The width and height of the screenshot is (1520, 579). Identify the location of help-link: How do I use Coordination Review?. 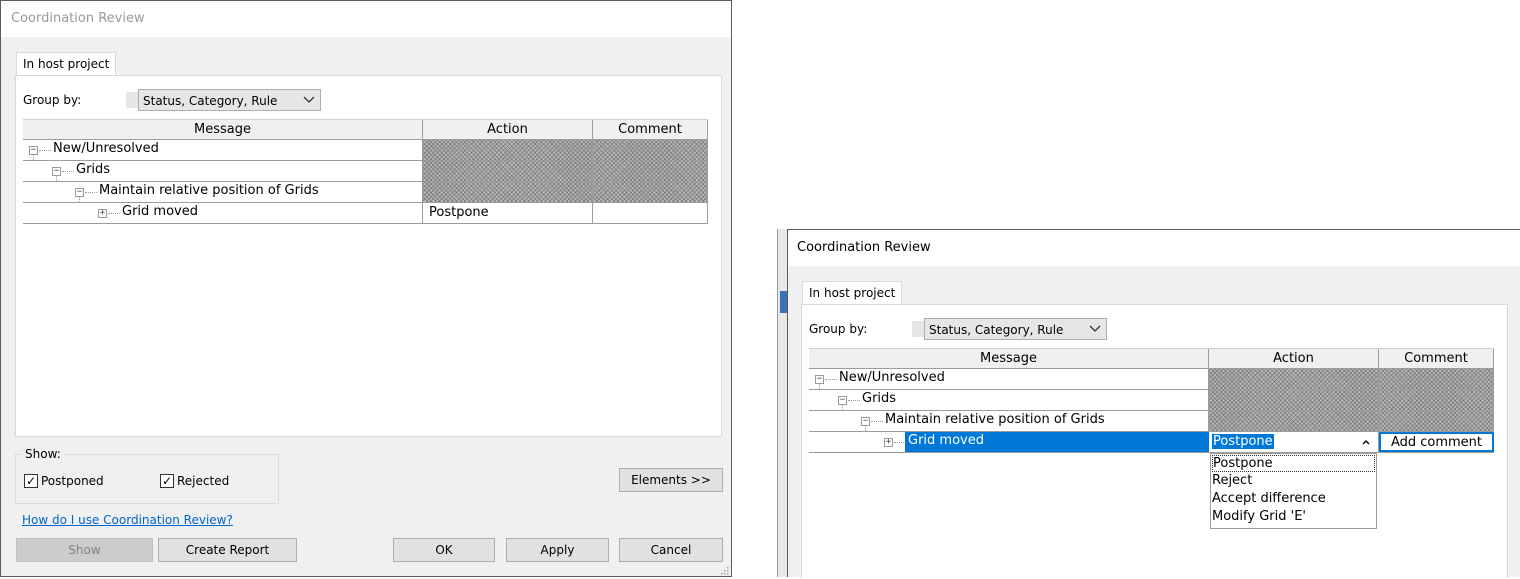
(127, 520).